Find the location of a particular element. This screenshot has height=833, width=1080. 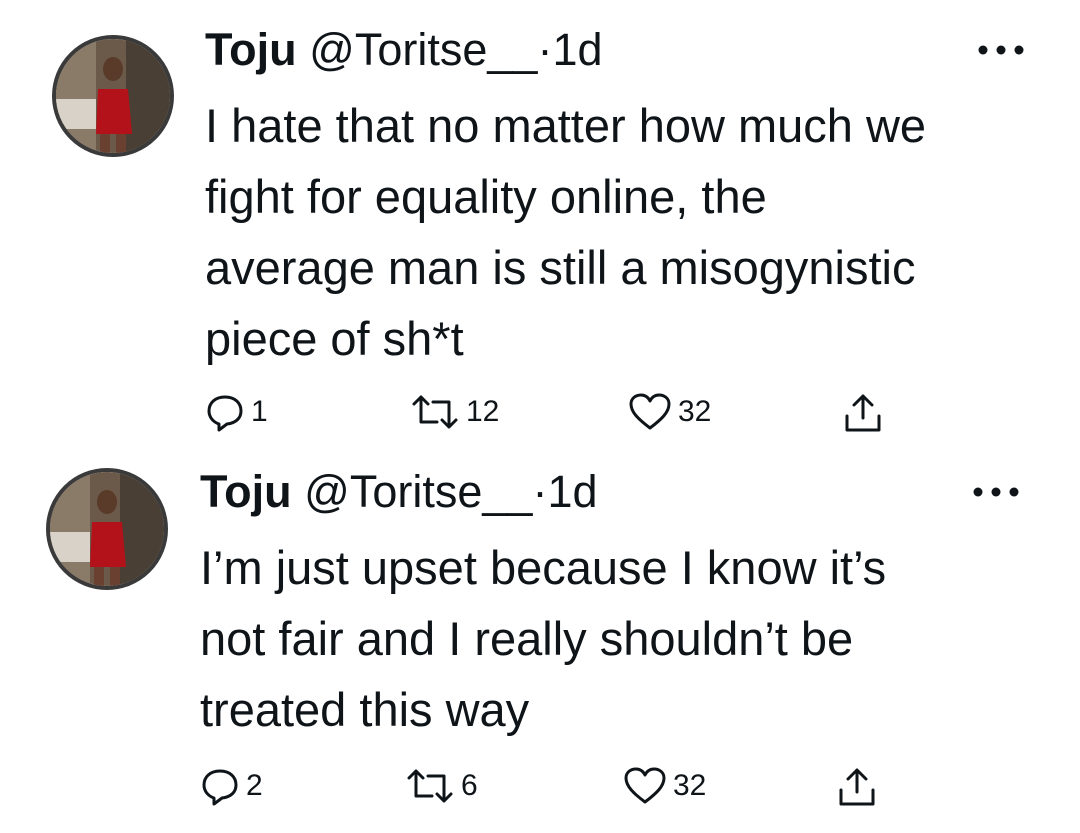

retweet-button: 12 is located at coordinates (454, 412).